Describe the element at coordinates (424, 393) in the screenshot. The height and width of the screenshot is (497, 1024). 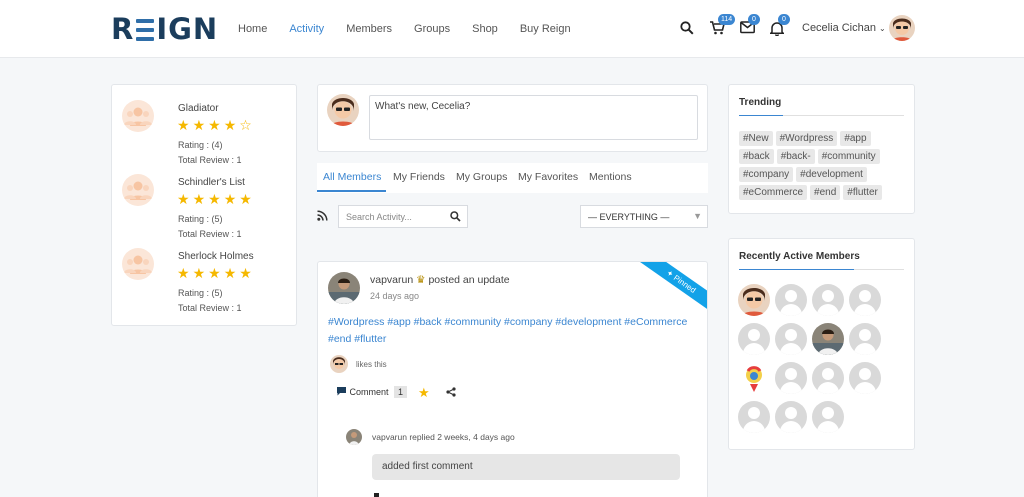
I see `favorite-star-icon: ★` at that location.